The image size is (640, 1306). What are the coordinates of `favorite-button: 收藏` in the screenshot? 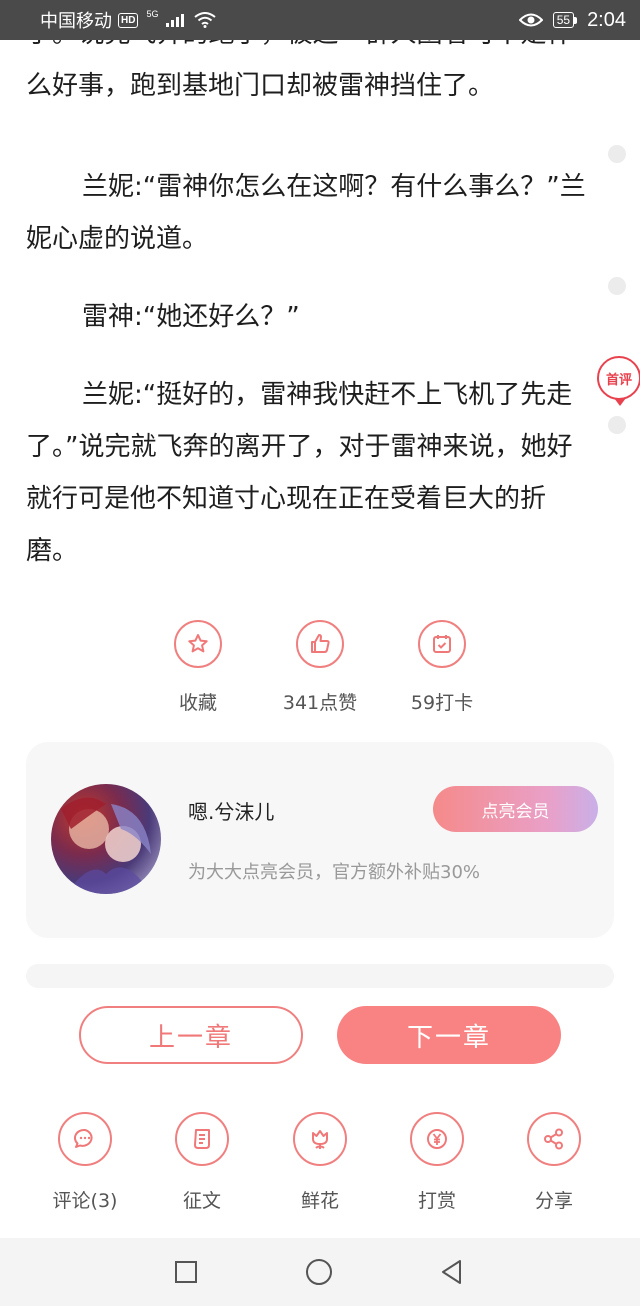 It's located at (198, 667).